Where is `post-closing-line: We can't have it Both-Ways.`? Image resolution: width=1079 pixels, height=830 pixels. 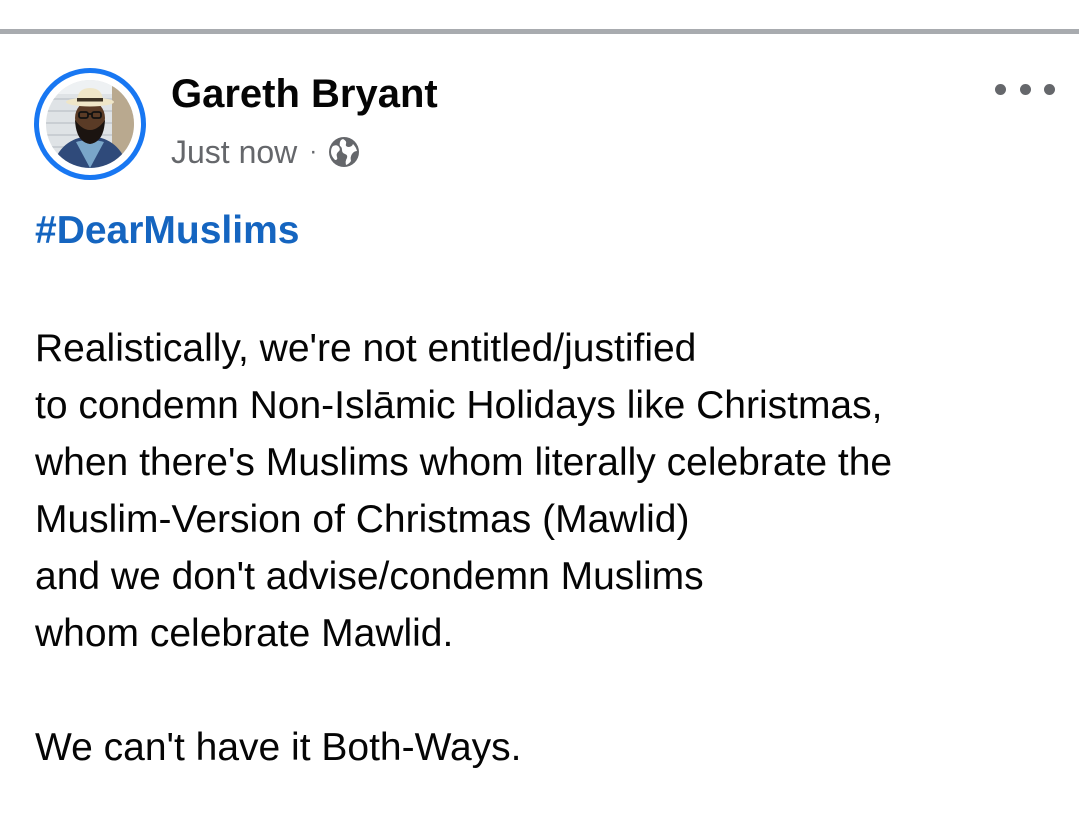
post-closing-line: We can't have it Both-Ways. is located at coordinates (278, 747).